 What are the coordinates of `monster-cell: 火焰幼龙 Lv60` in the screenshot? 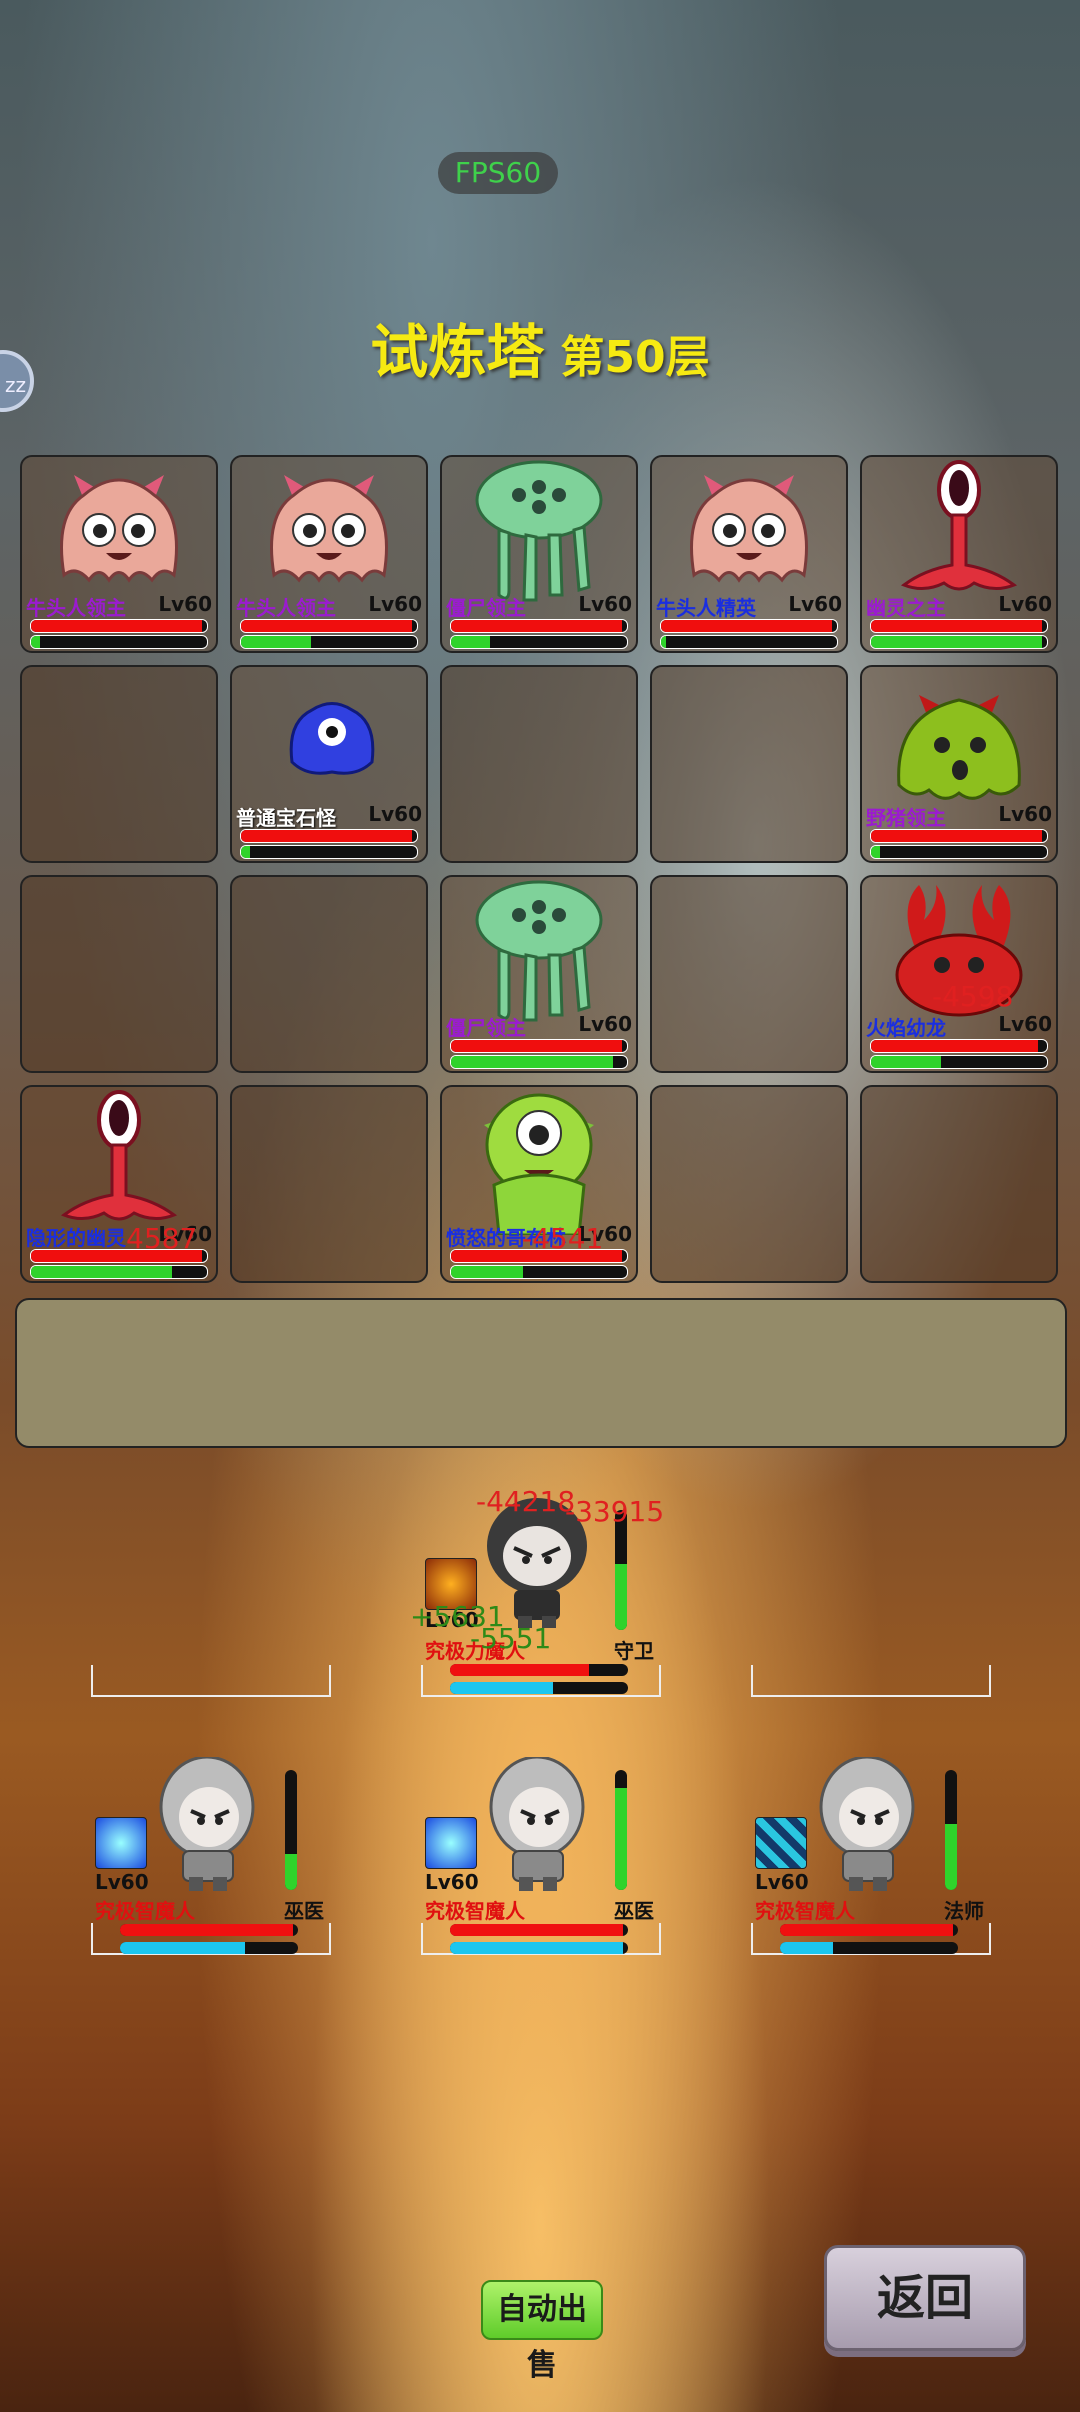 It's located at (959, 974).